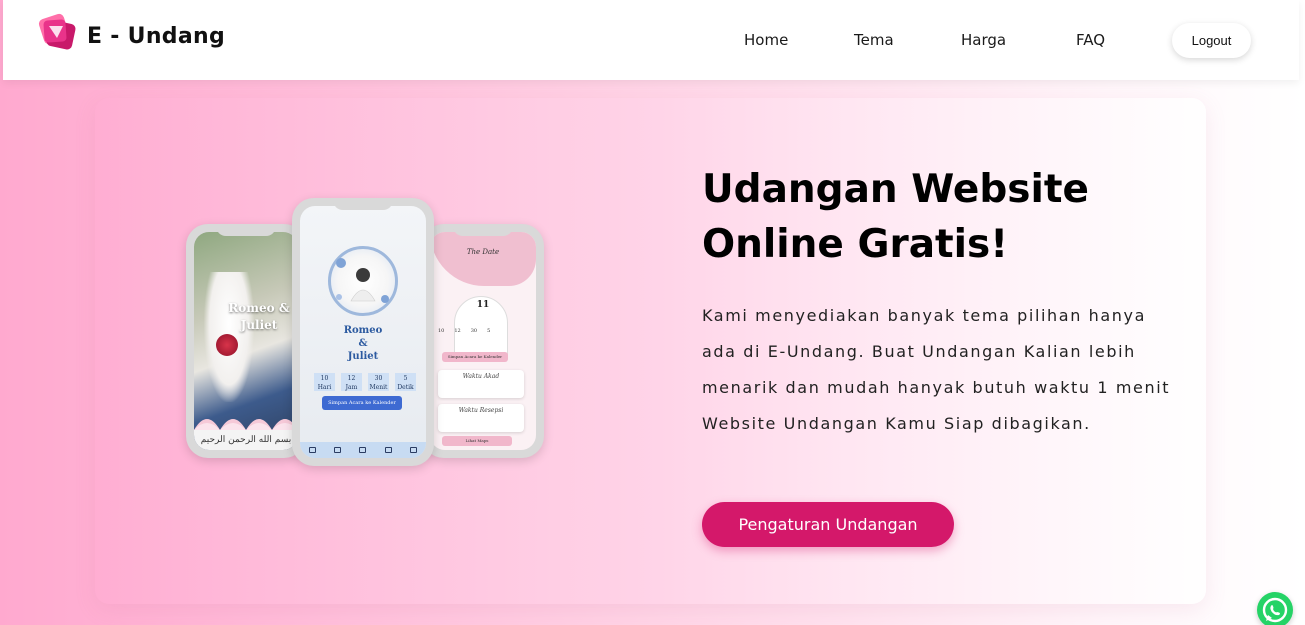  I want to click on brand-name: E - Undang, so click(156, 36).